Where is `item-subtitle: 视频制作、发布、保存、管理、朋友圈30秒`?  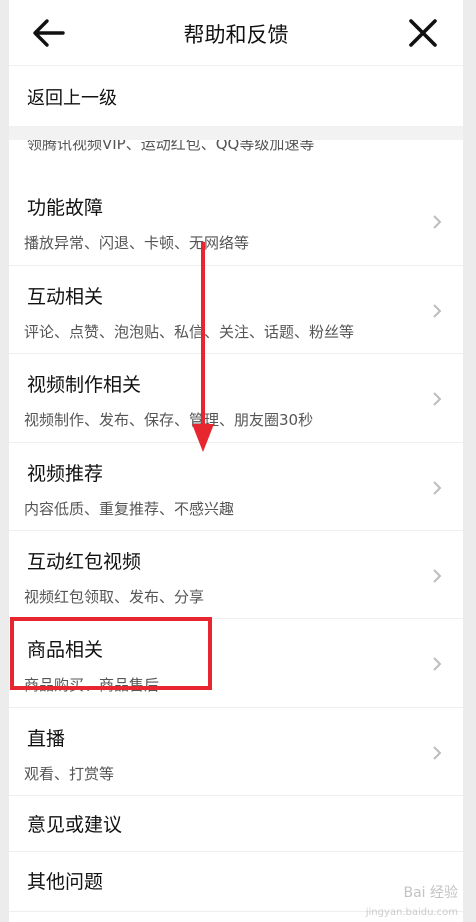 item-subtitle: 视频制作、发布、保存、管理、朋友圈30秒 is located at coordinates (169, 420).